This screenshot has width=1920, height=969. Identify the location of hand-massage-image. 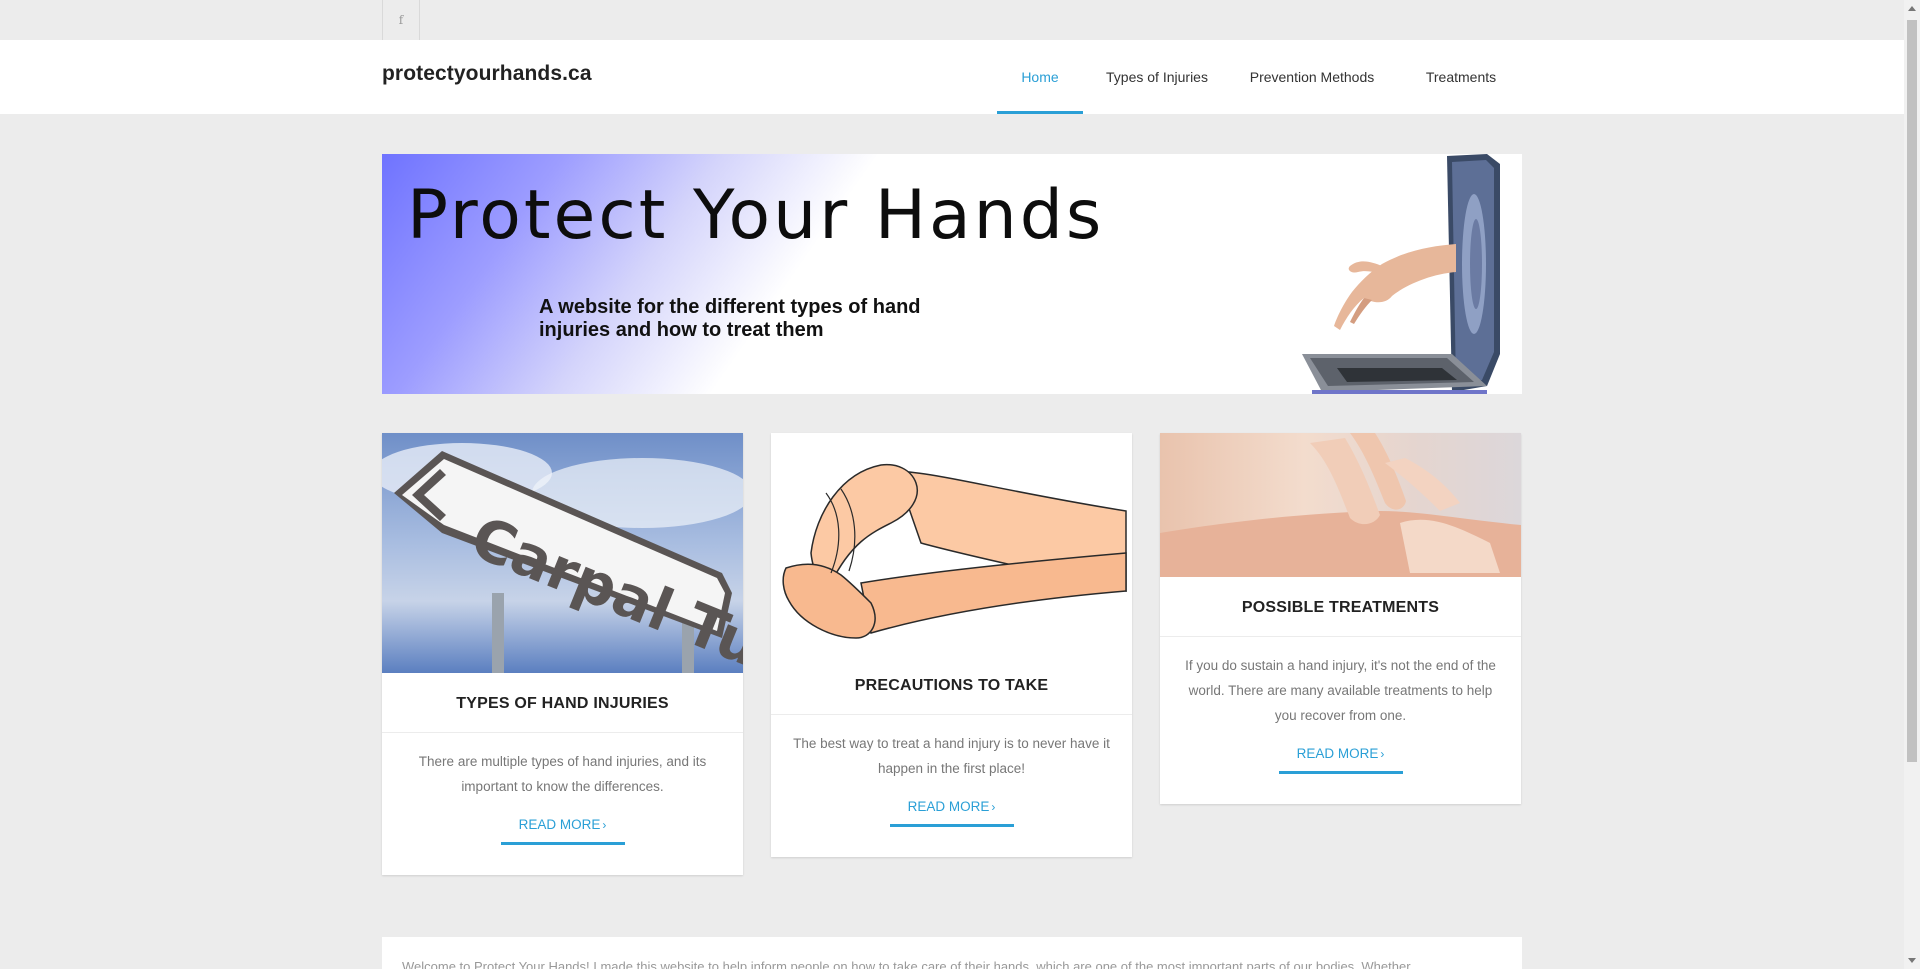
(1340, 505).